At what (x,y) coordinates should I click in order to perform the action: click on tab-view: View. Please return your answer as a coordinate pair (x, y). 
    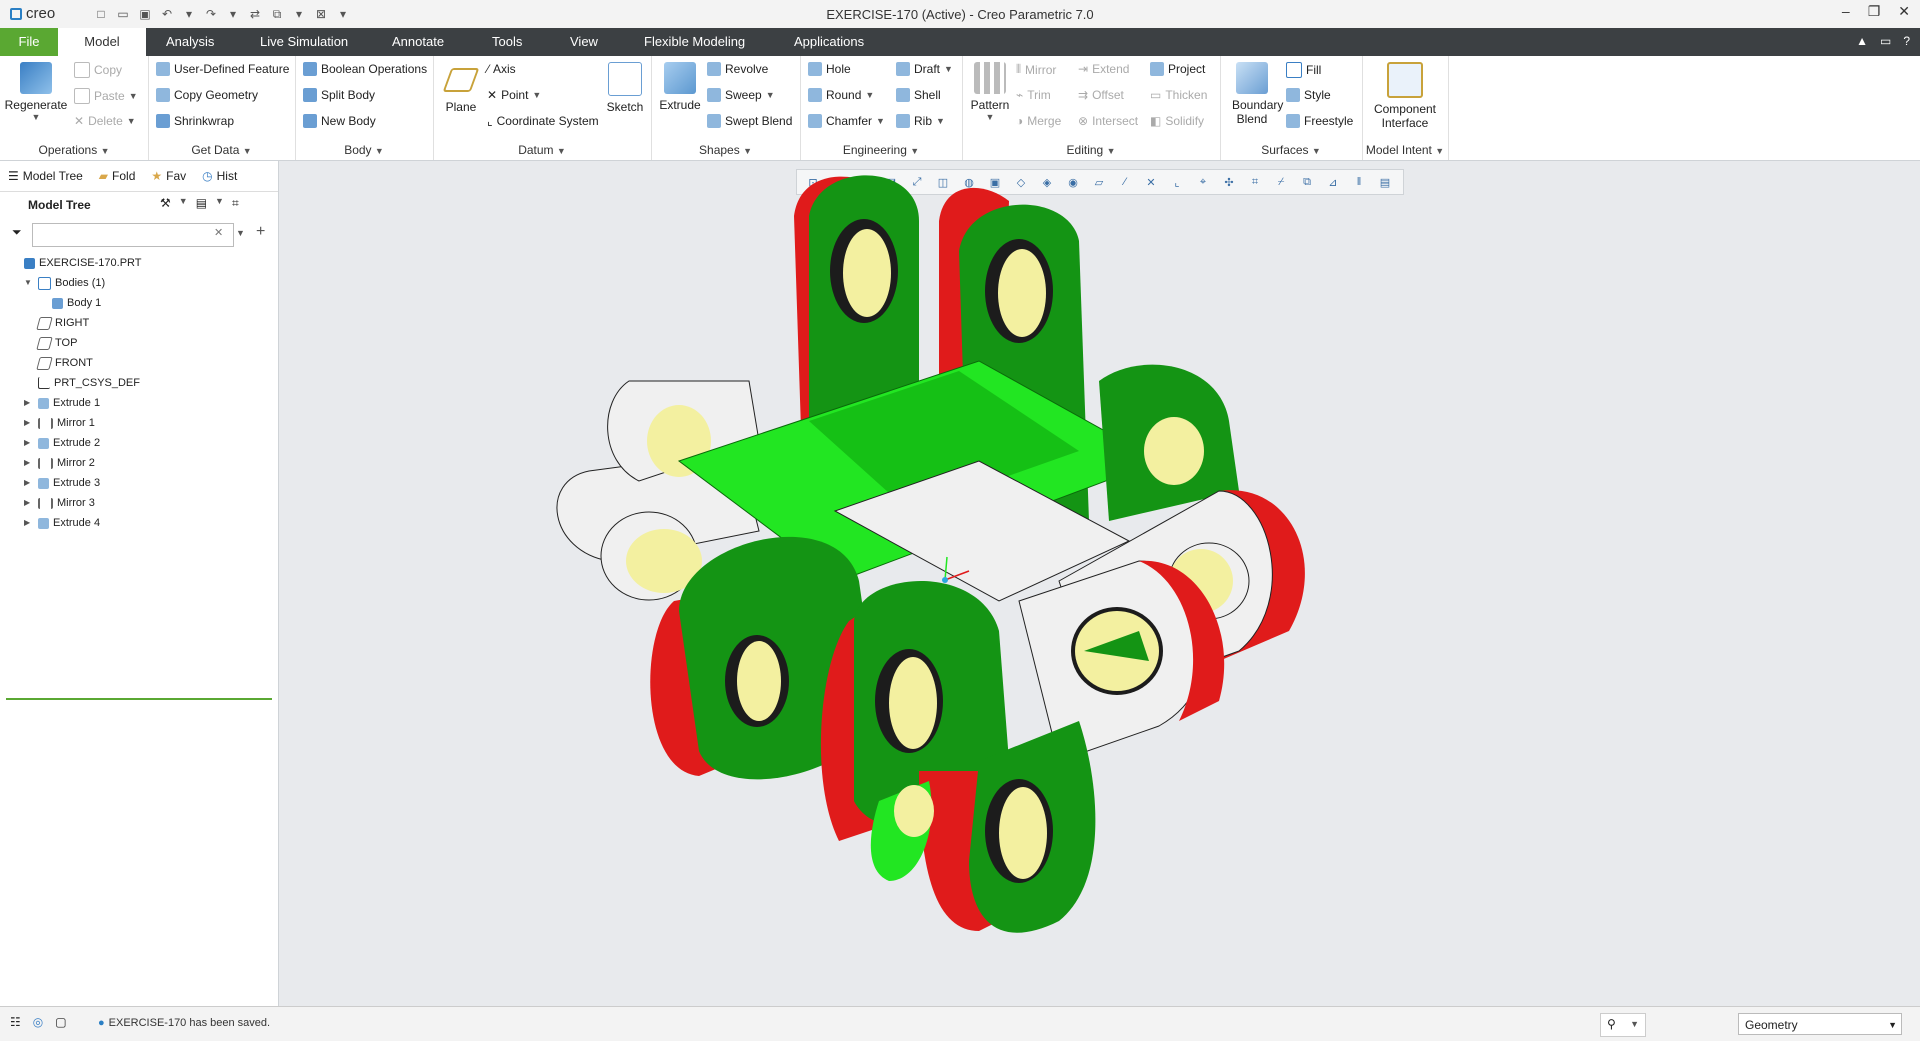
    Looking at the image, I should click on (584, 42).